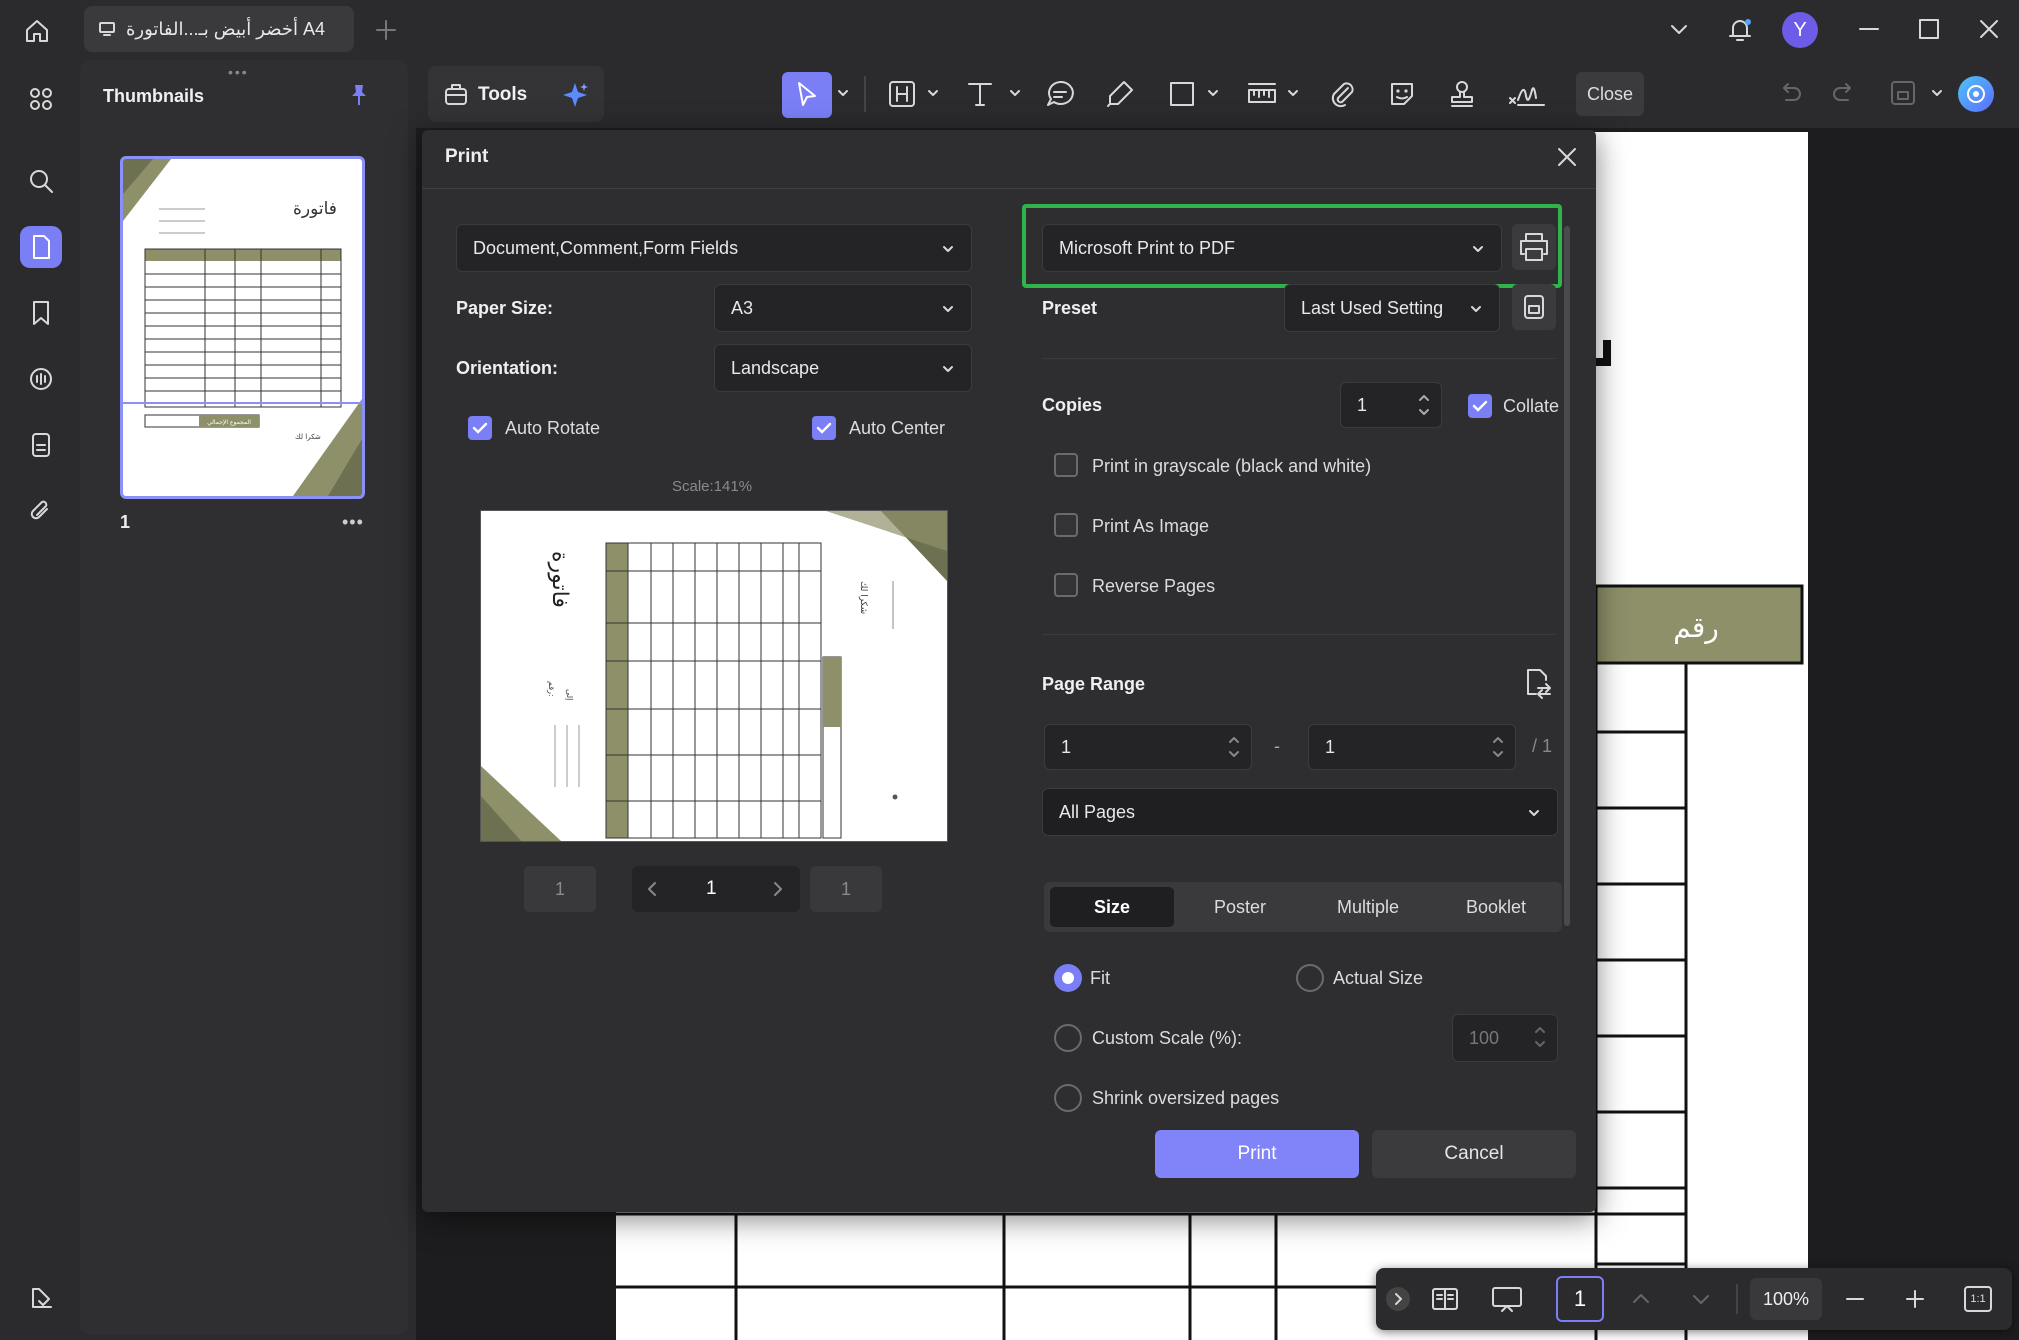 Image resolution: width=2019 pixels, height=1340 pixels. What do you see at coordinates (1060, 94) in the screenshot?
I see `comment-icon` at bounding box center [1060, 94].